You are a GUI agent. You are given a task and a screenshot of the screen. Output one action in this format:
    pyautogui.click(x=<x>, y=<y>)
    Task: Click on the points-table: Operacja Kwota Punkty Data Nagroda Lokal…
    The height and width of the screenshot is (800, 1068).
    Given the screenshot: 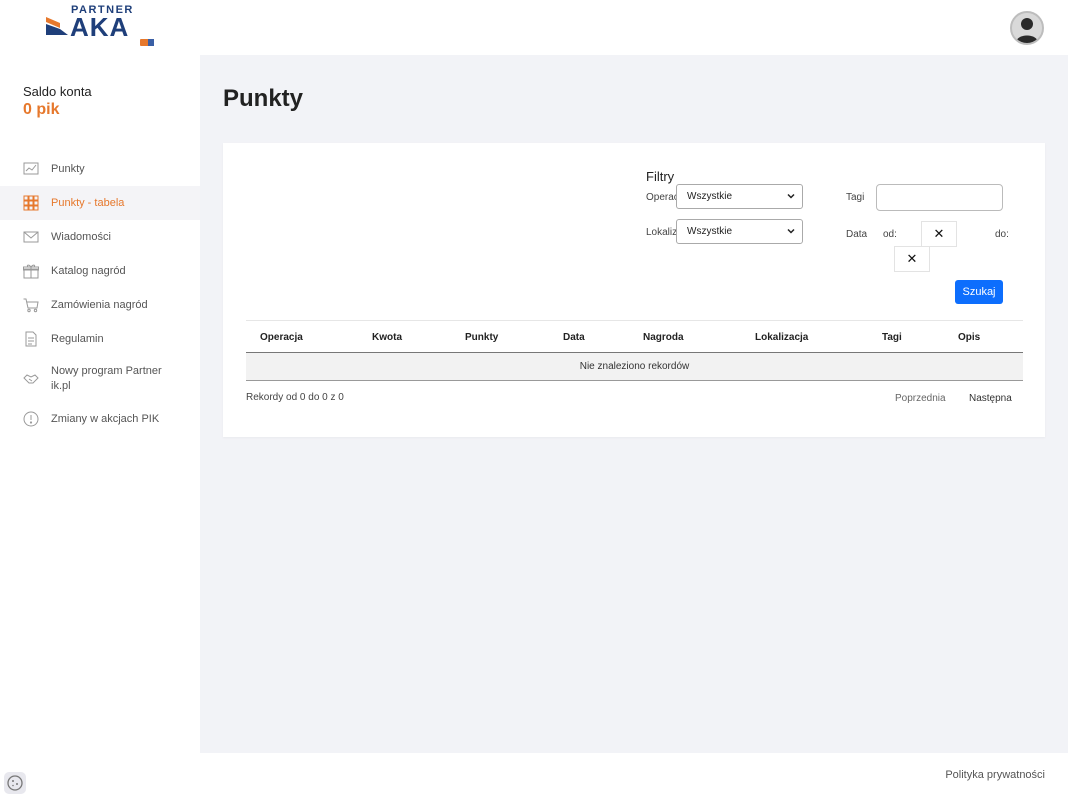 What is the action you would take?
    pyautogui.click(x=634, y=350)
    